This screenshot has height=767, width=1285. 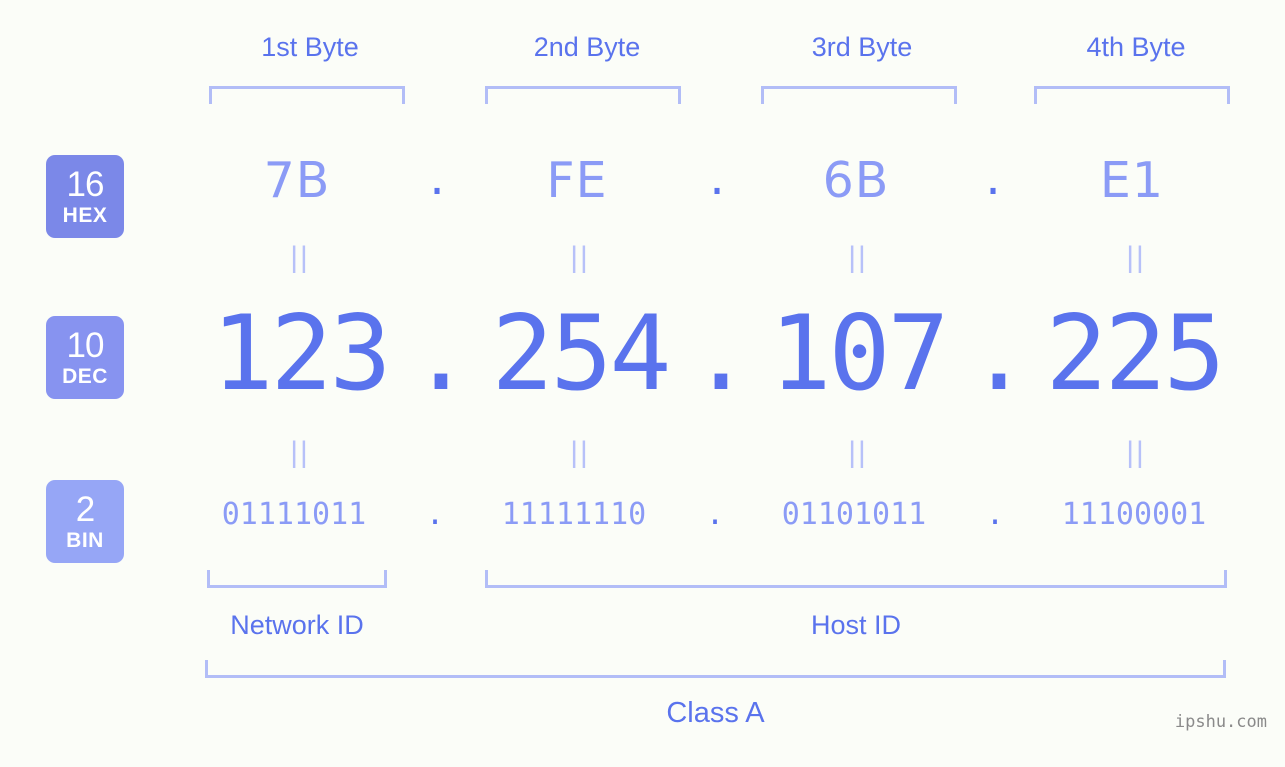 What do you see at coordinates (581, 354) in the screenshot?
I see `dec-octet-2: 254` at bounding box center [581, 354].